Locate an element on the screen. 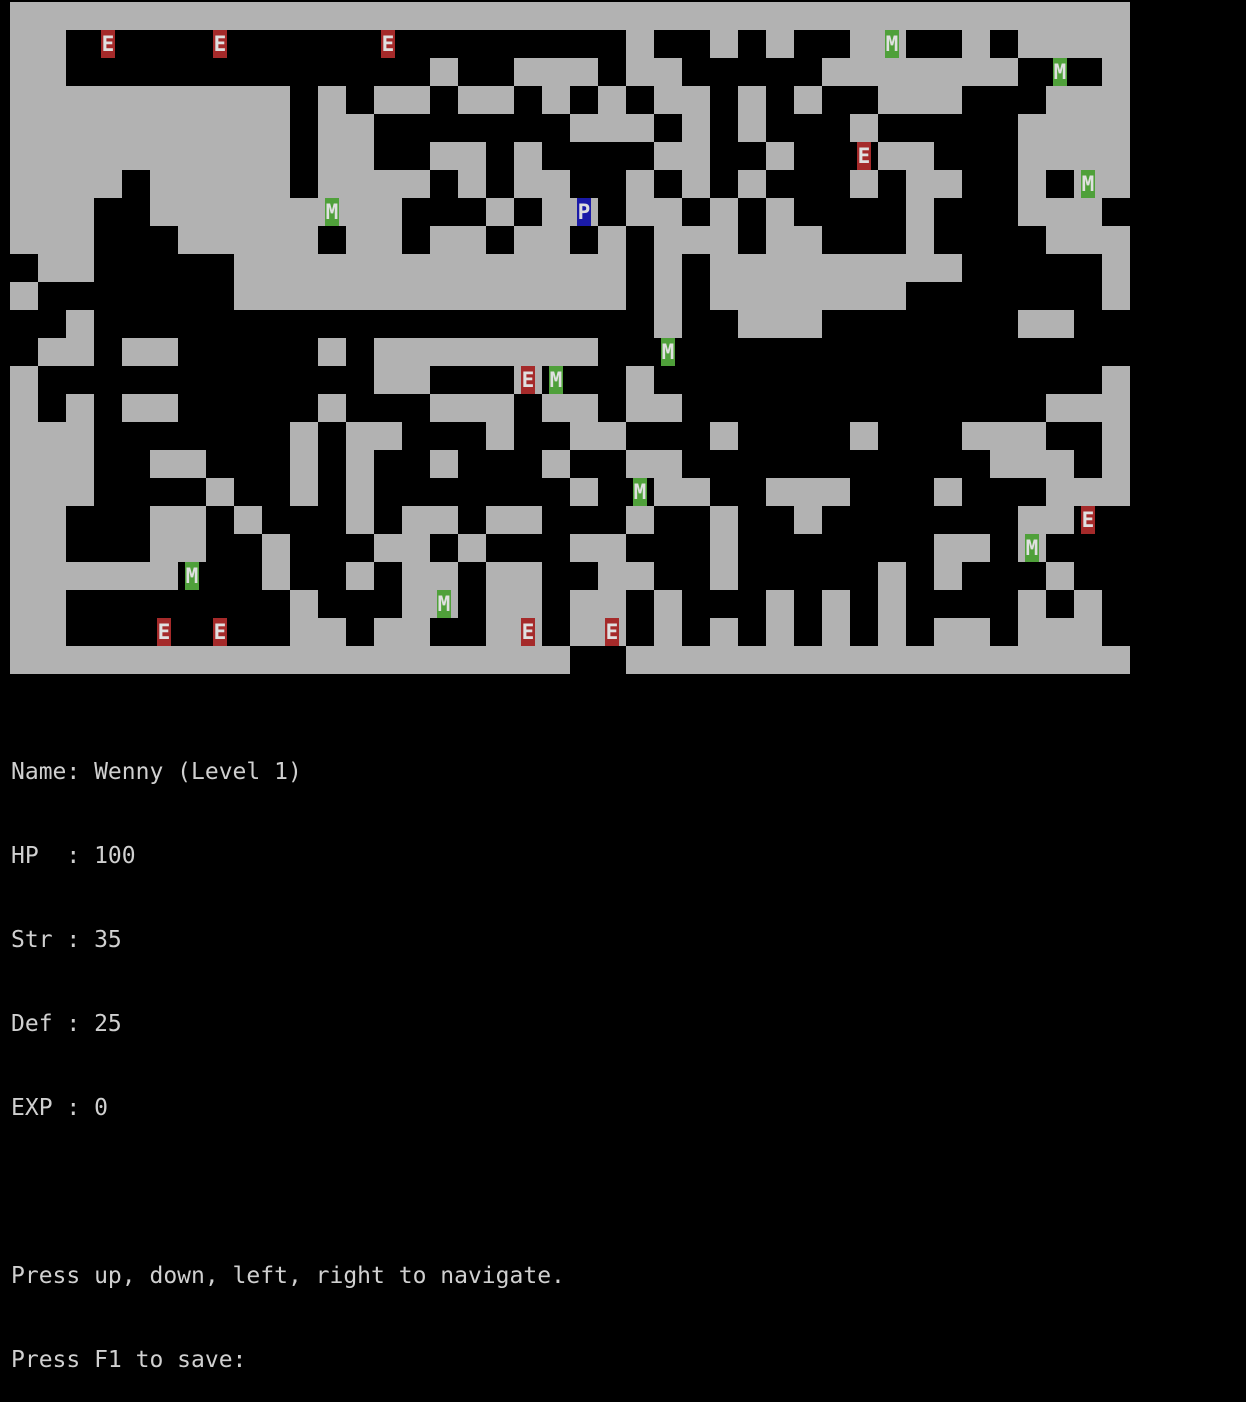 The height and width of the screenshot is (1402, 1246). monster-marker-glyph: M is located at coordinates (192, 576).